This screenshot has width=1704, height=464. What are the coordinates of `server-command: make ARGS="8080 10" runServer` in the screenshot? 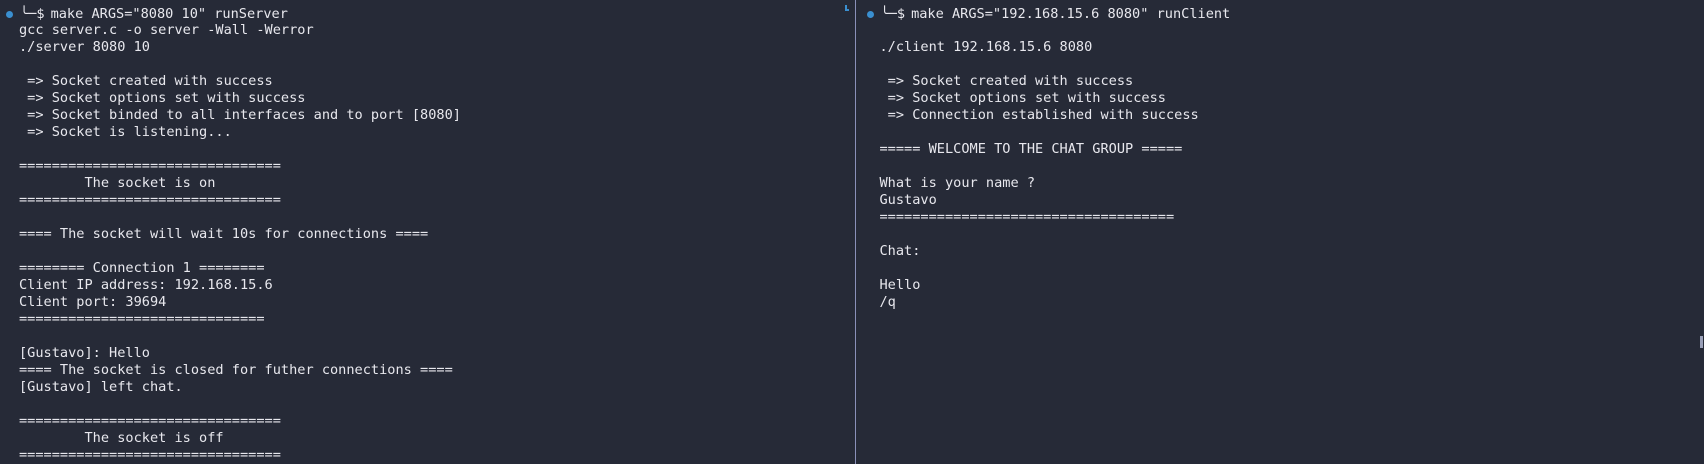 It's located at (169, 14).